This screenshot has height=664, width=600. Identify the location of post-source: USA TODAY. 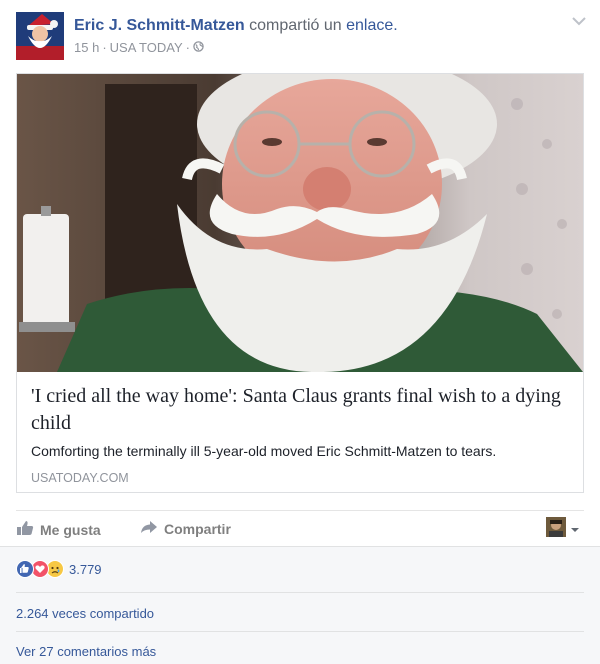
(146, 47).